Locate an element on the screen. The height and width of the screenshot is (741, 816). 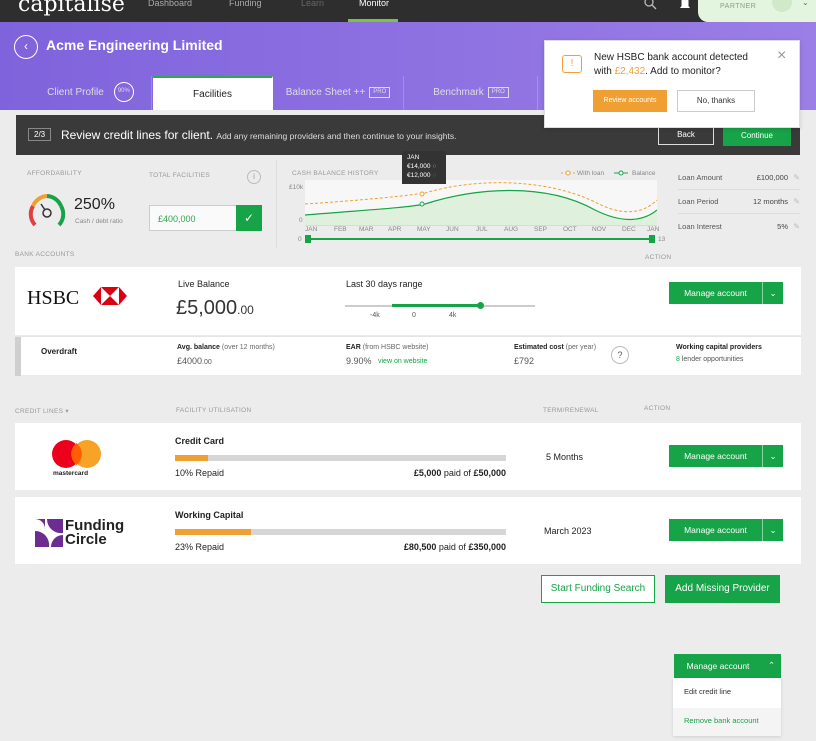
continue-button: Continue is located at coordinates (757, 135).